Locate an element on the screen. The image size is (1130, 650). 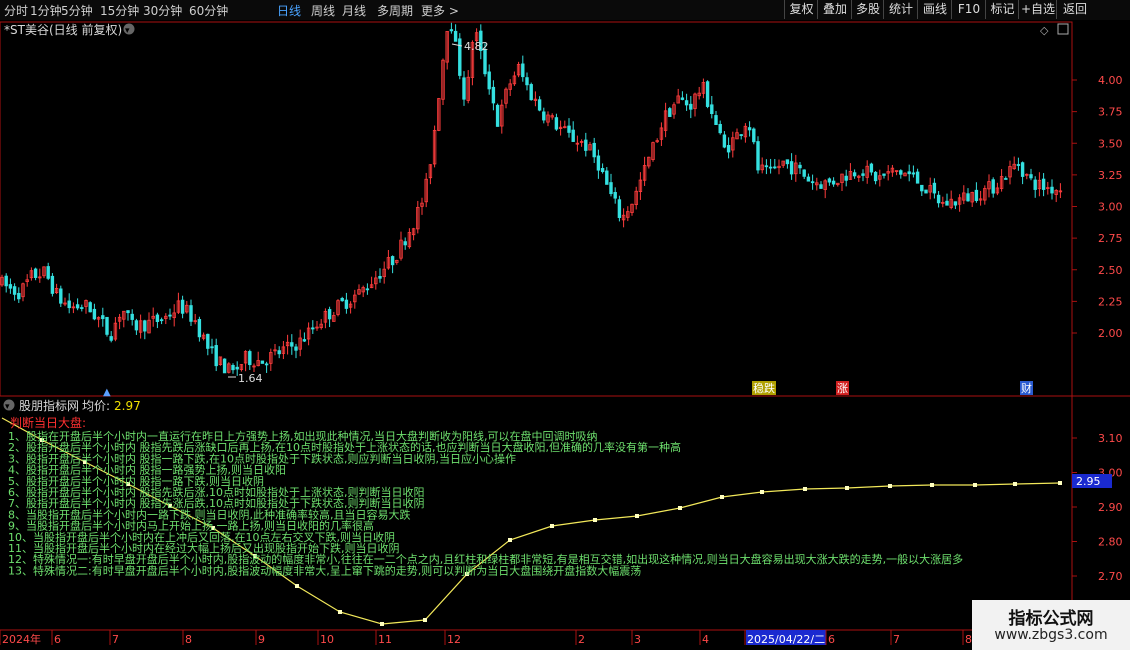
price-tick-label: 3.50 is located at coordinates (1110, 143).